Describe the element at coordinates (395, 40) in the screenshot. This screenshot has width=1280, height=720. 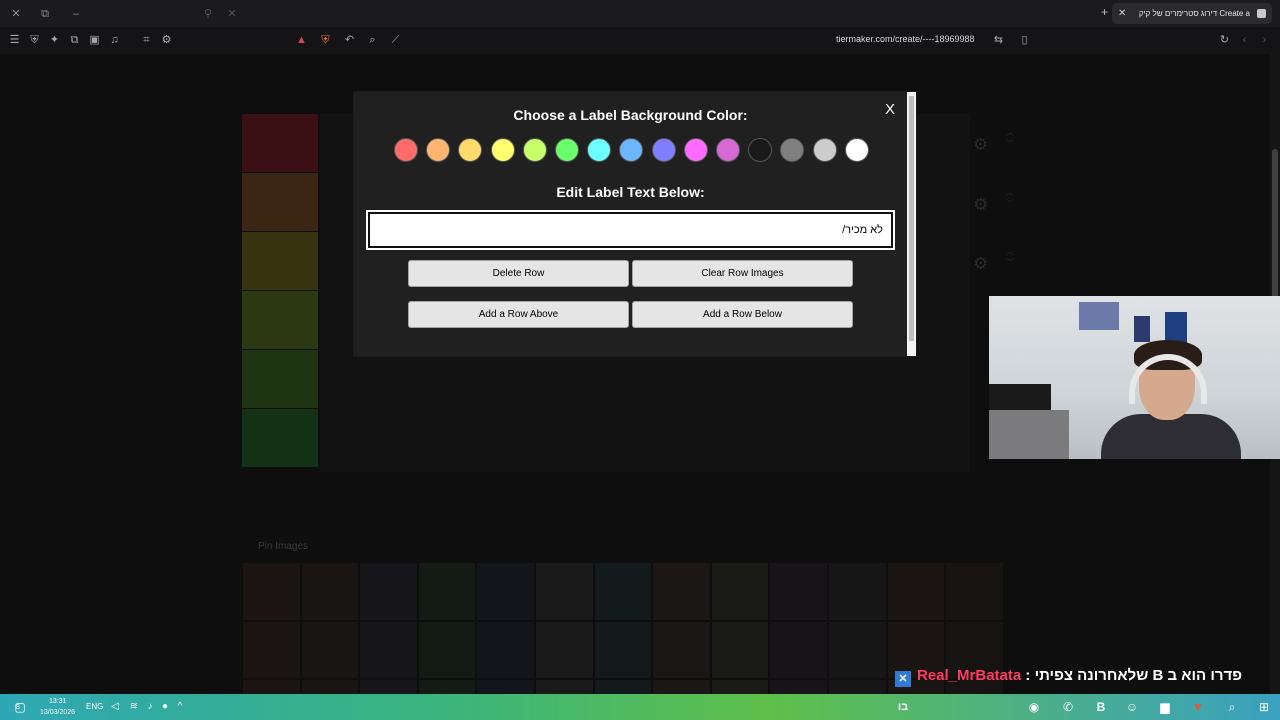
I see `reader-icon: ⟋` at that location.